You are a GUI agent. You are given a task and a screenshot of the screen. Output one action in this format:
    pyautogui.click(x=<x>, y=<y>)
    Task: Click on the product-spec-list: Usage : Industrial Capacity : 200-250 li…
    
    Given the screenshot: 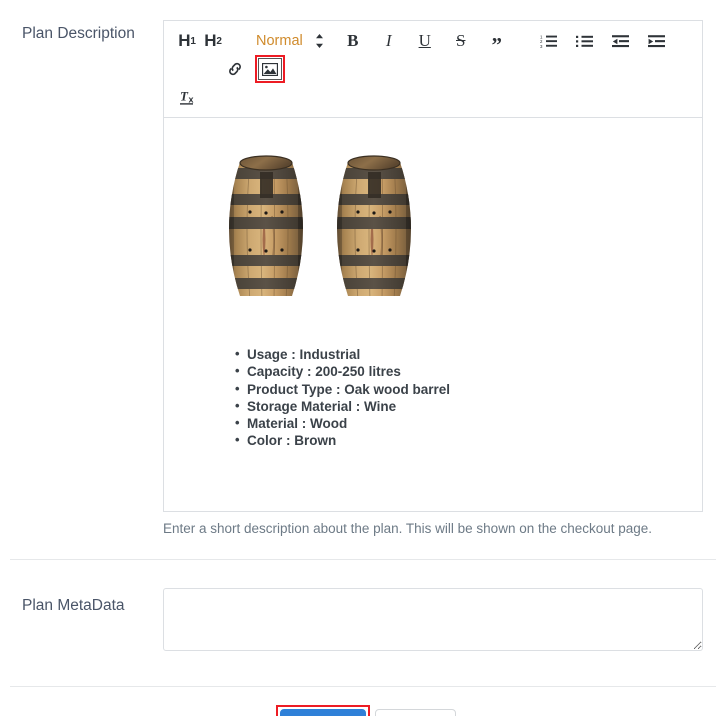 What is the action you would take?
    pyautogui.click(x=433, y=397)
    